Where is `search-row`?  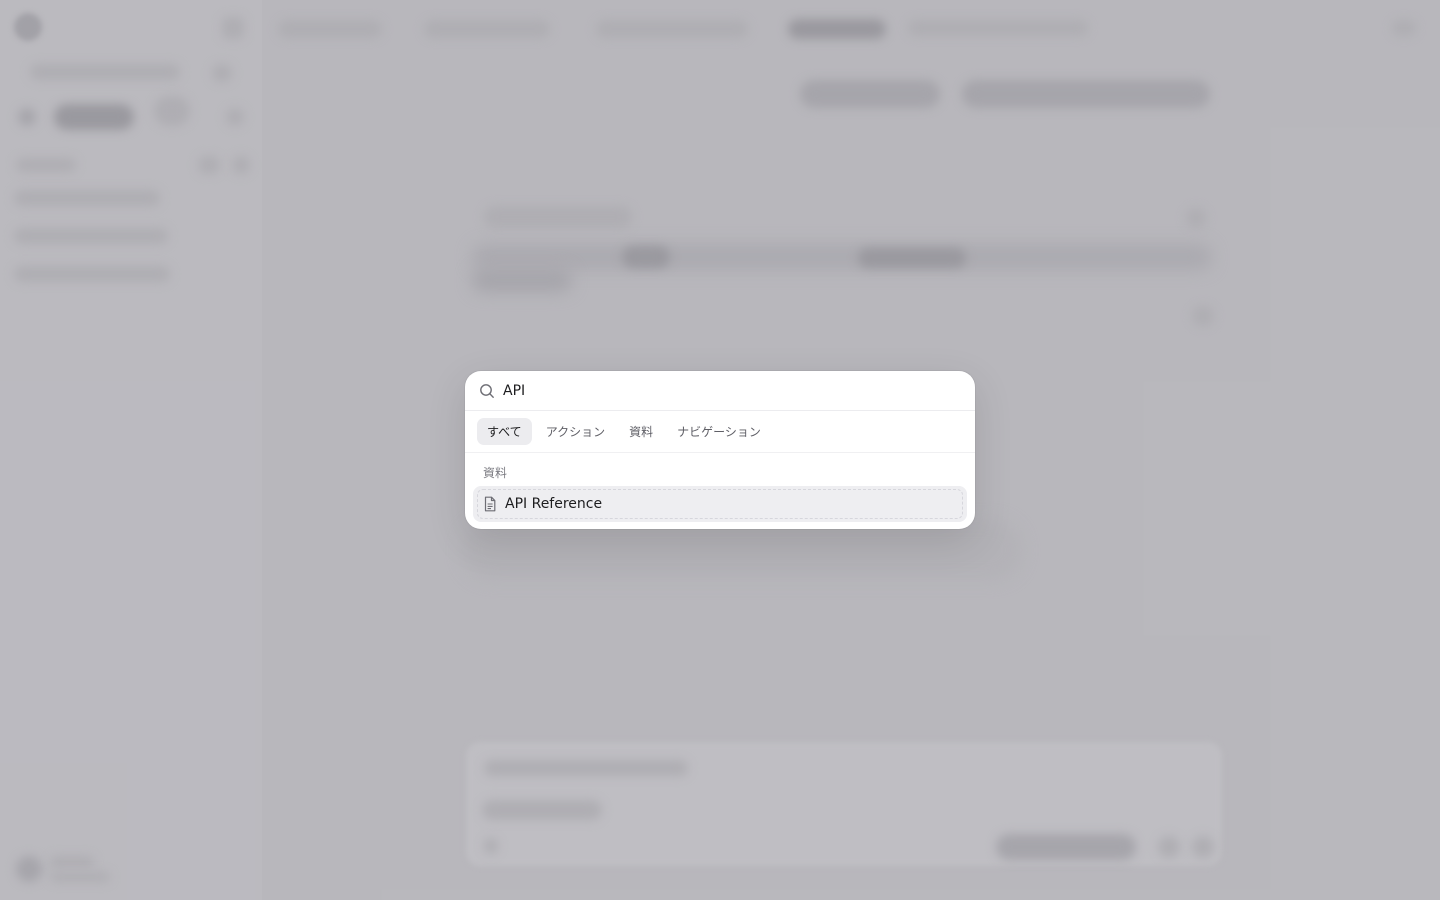
search-row is located at coordinates (720, 391).